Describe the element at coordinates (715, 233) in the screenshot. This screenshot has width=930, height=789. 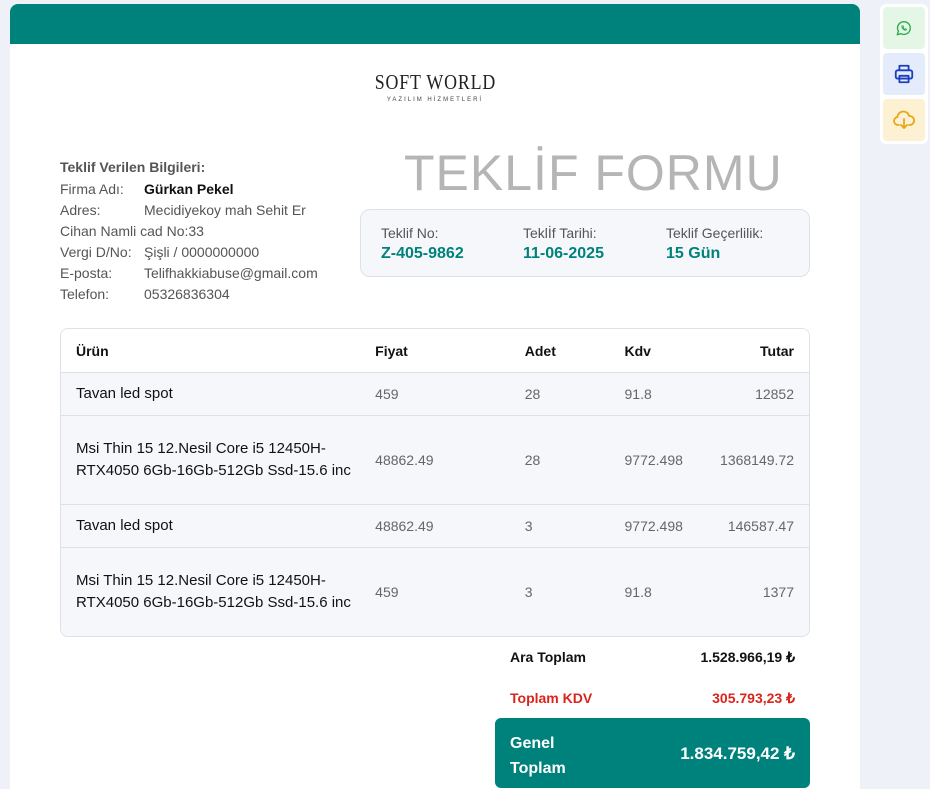
I see `quote-validity-label: Teklif Geçerlilik:` at that location.